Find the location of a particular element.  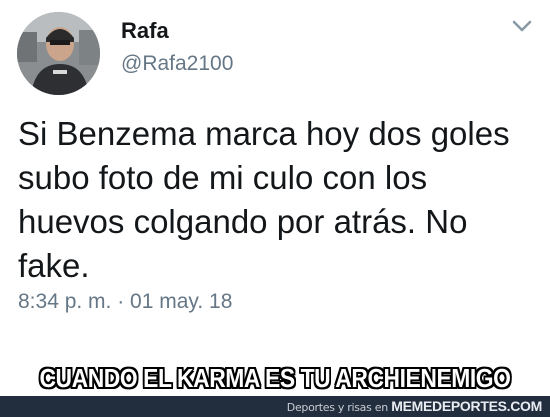

author-handle: @Rafa2100 is located at coordinates (177, 64).